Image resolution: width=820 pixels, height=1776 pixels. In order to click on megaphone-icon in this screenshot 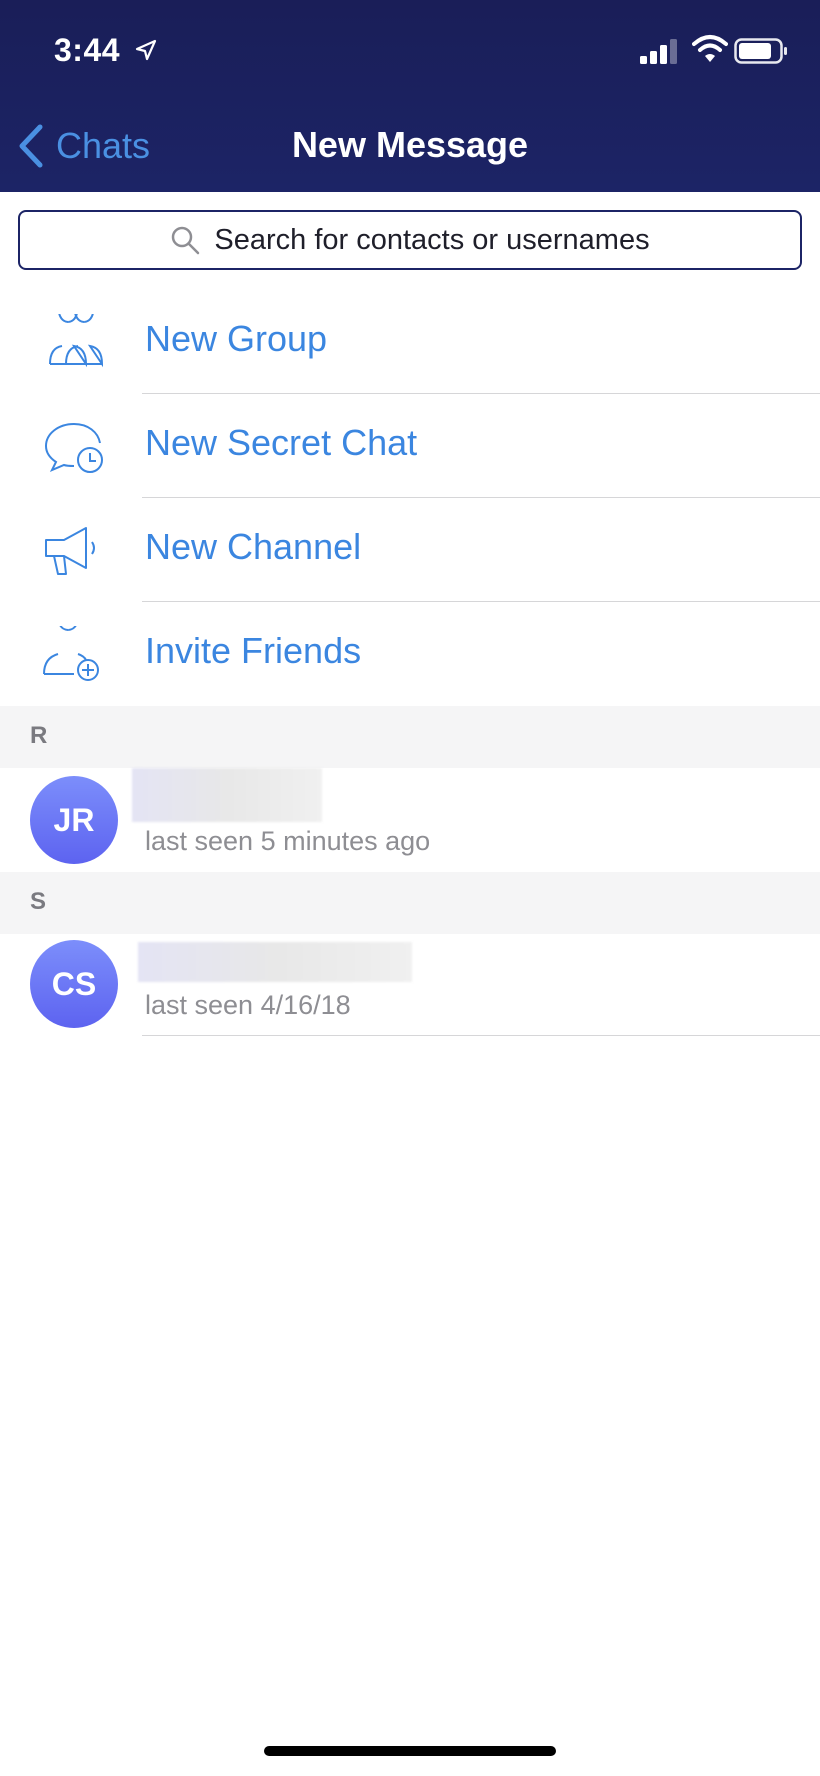, I will do `click(70, 551)`.